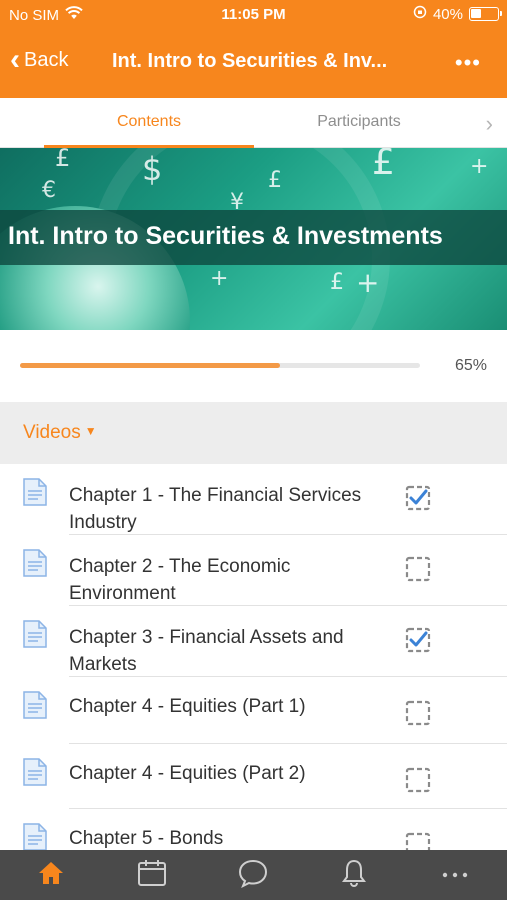 The height and width of the screenshot is (900, 507). I want to click on progress-track, so click(220, 365).